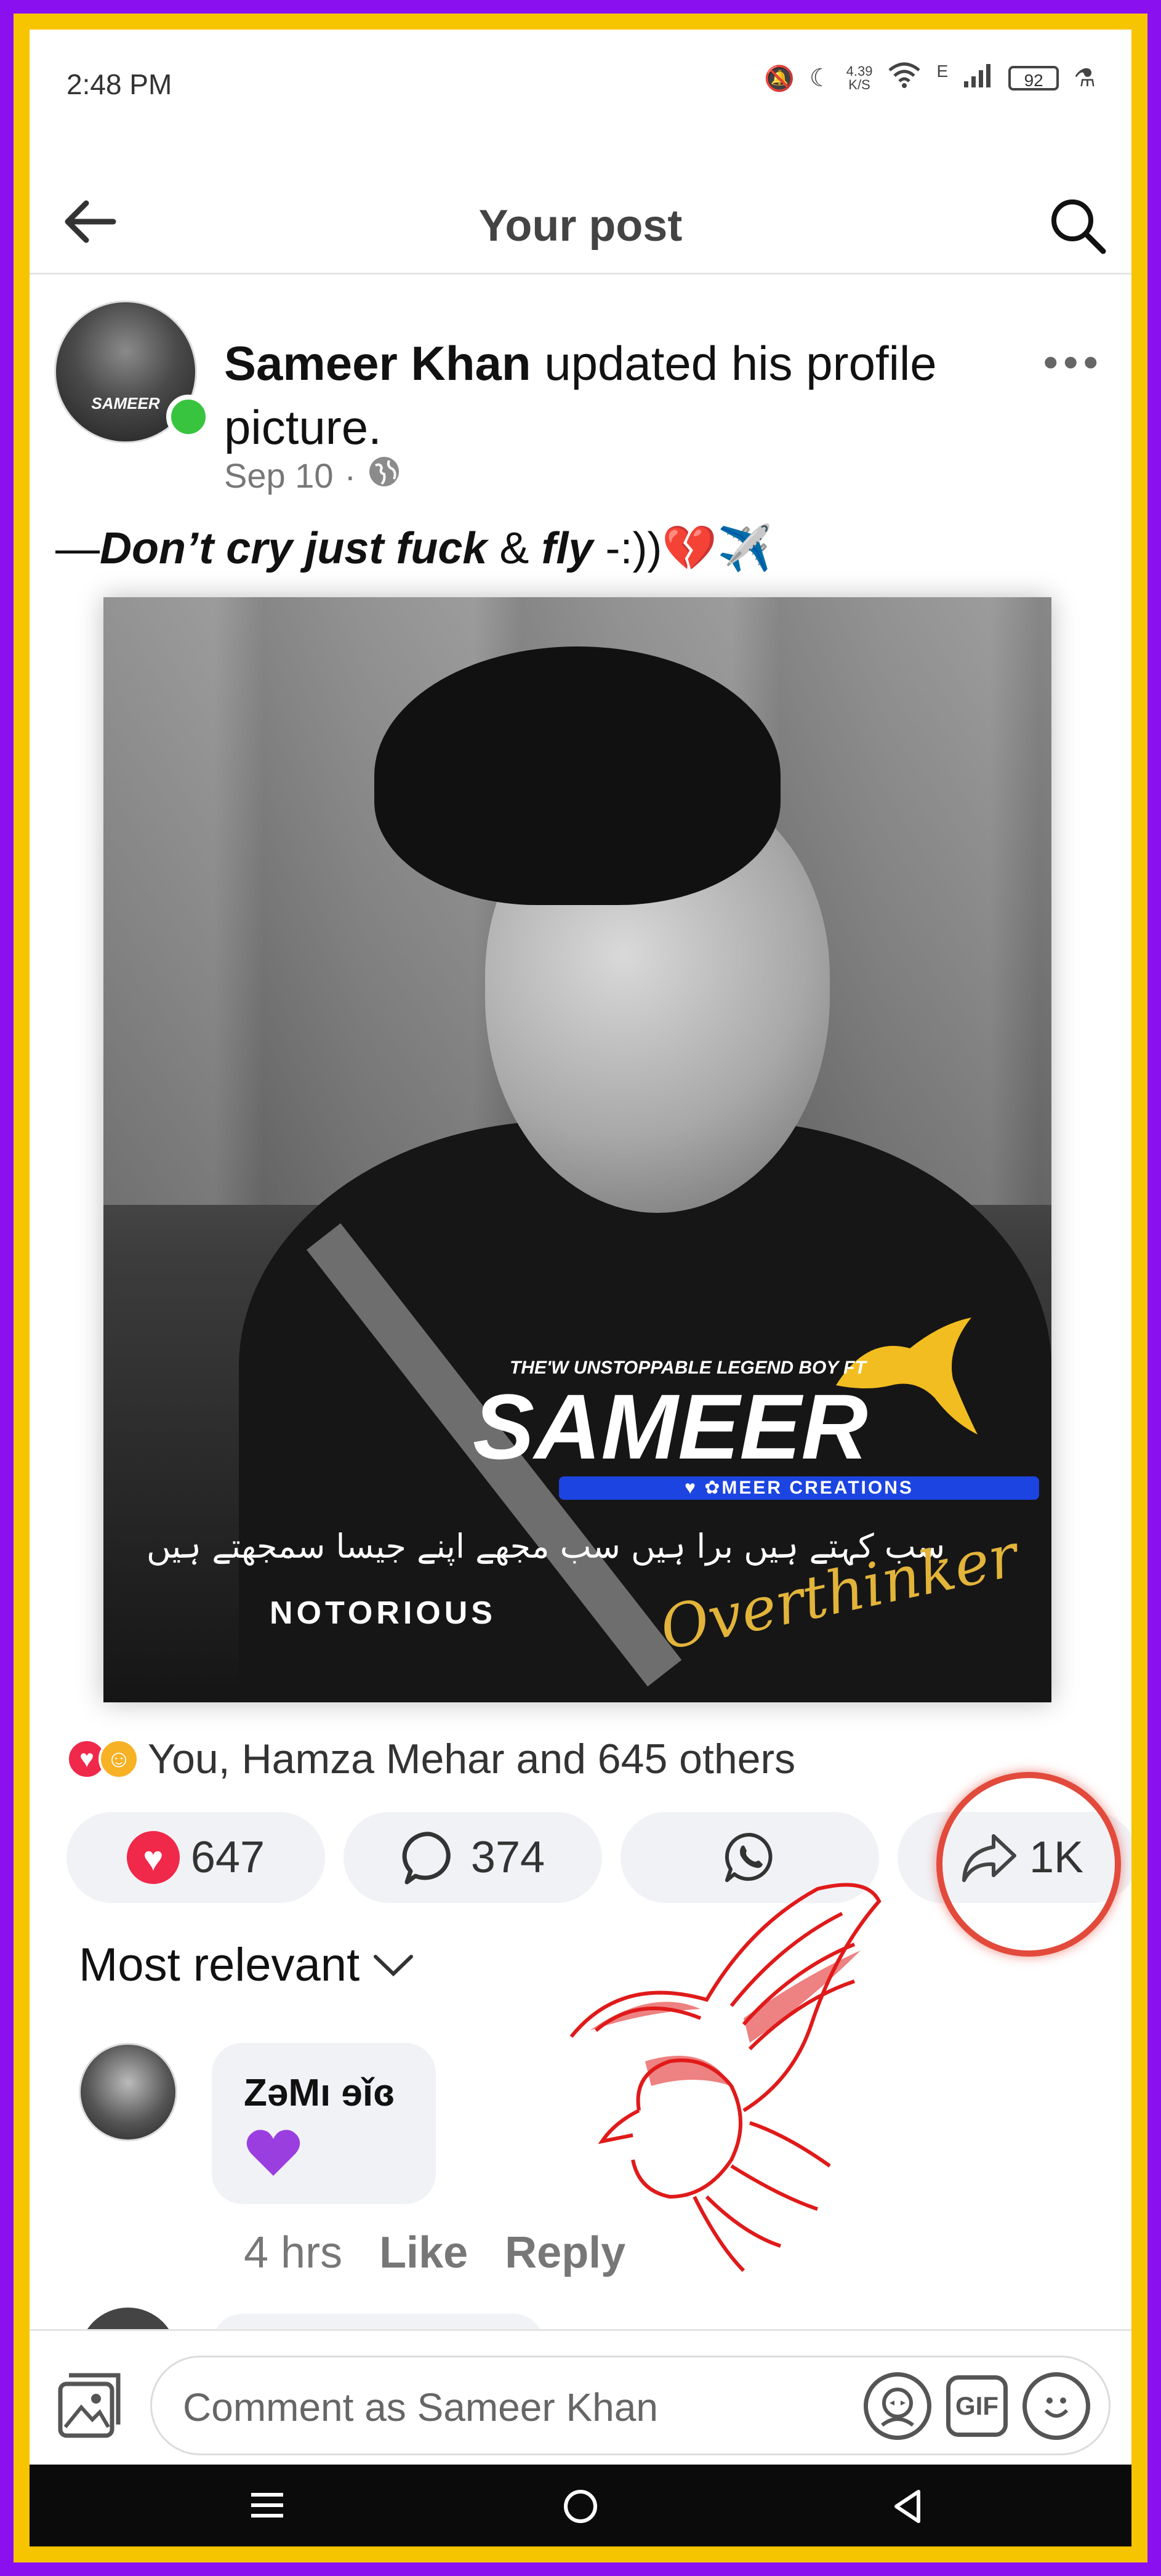  I want to click on photo-hair, so click(577, 775).